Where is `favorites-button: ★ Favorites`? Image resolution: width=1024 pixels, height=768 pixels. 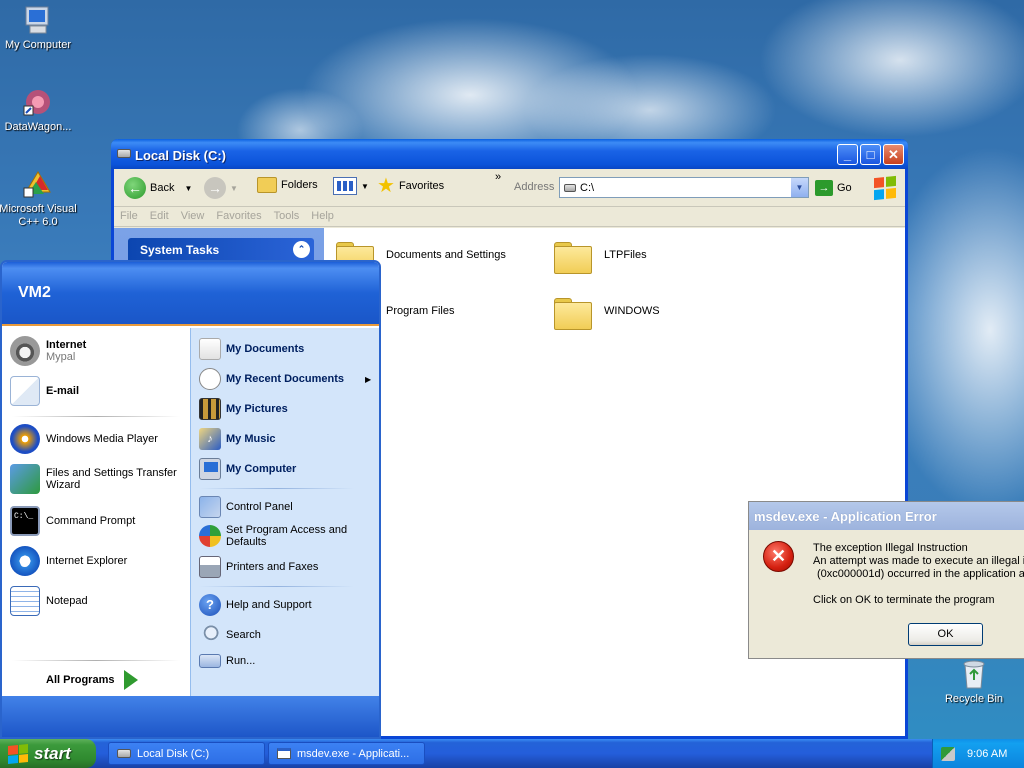 favorites-button: ★ Favorites is located at coordinates (411, 186).